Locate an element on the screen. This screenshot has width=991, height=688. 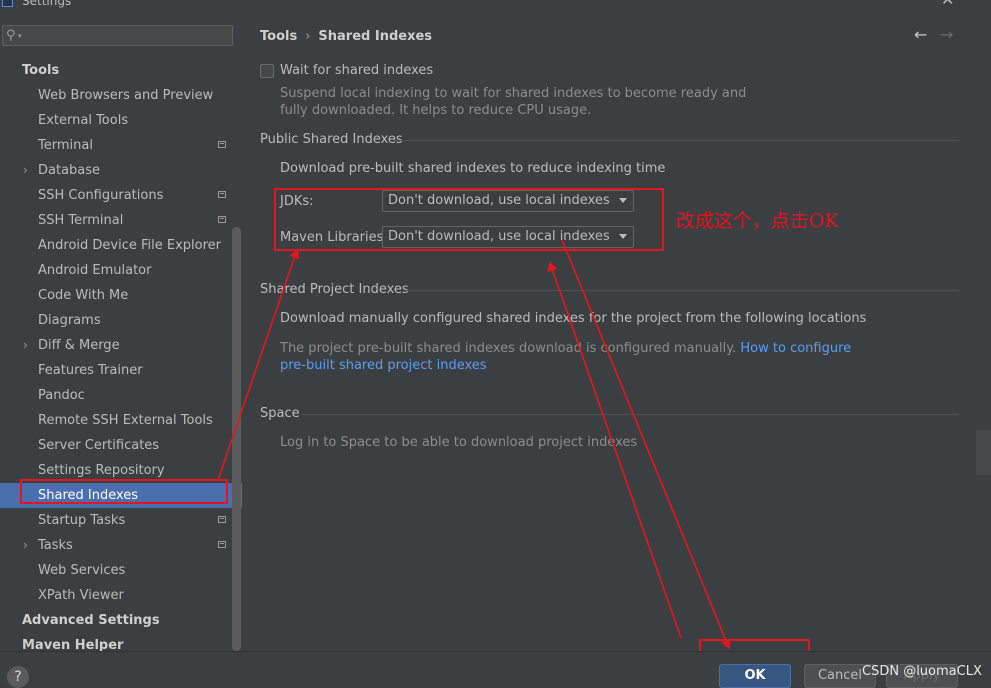
sidebar-item-xpath-viewer: XPath Viewer is located at coordinates (121, 595).